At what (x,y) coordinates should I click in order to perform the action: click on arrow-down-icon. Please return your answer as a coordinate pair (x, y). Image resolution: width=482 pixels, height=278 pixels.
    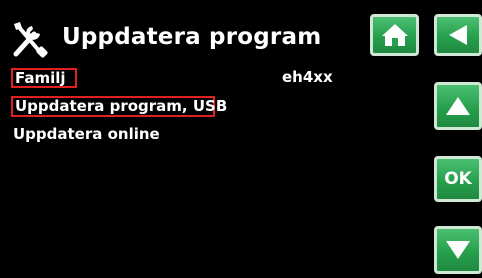
    Looking at the image, I should click on (458, 250).